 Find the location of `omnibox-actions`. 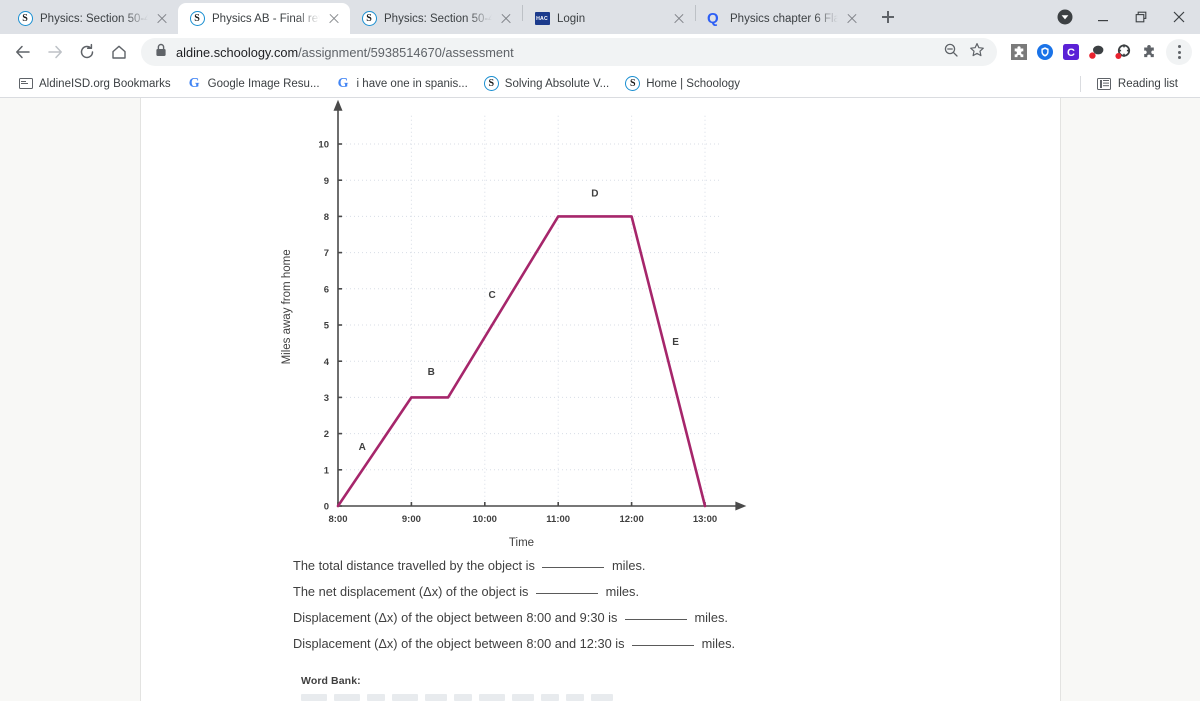

omnibox-actions is located at coordinates (966, 52).